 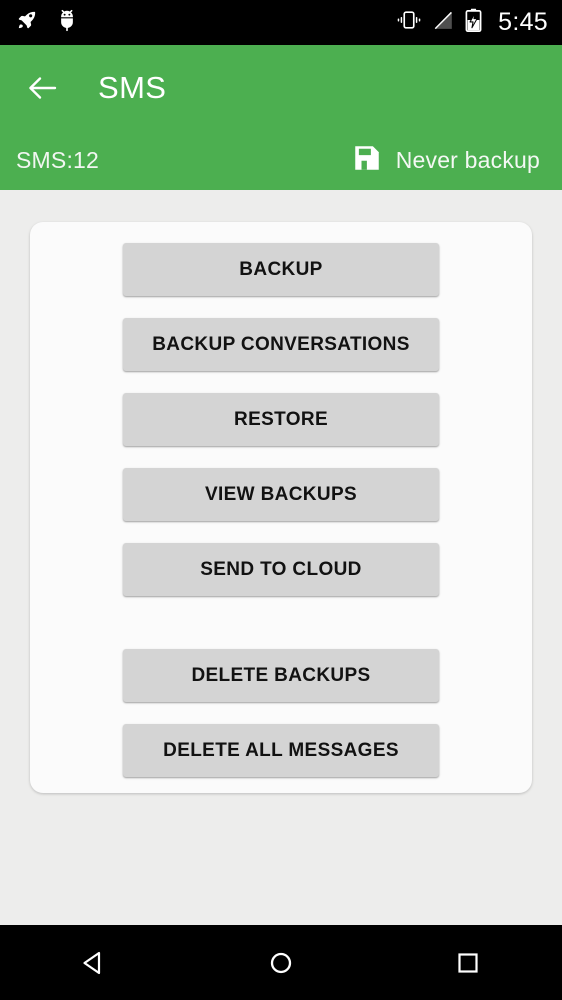 I want to click on android-bug-icon, so click(x=67, y=22).